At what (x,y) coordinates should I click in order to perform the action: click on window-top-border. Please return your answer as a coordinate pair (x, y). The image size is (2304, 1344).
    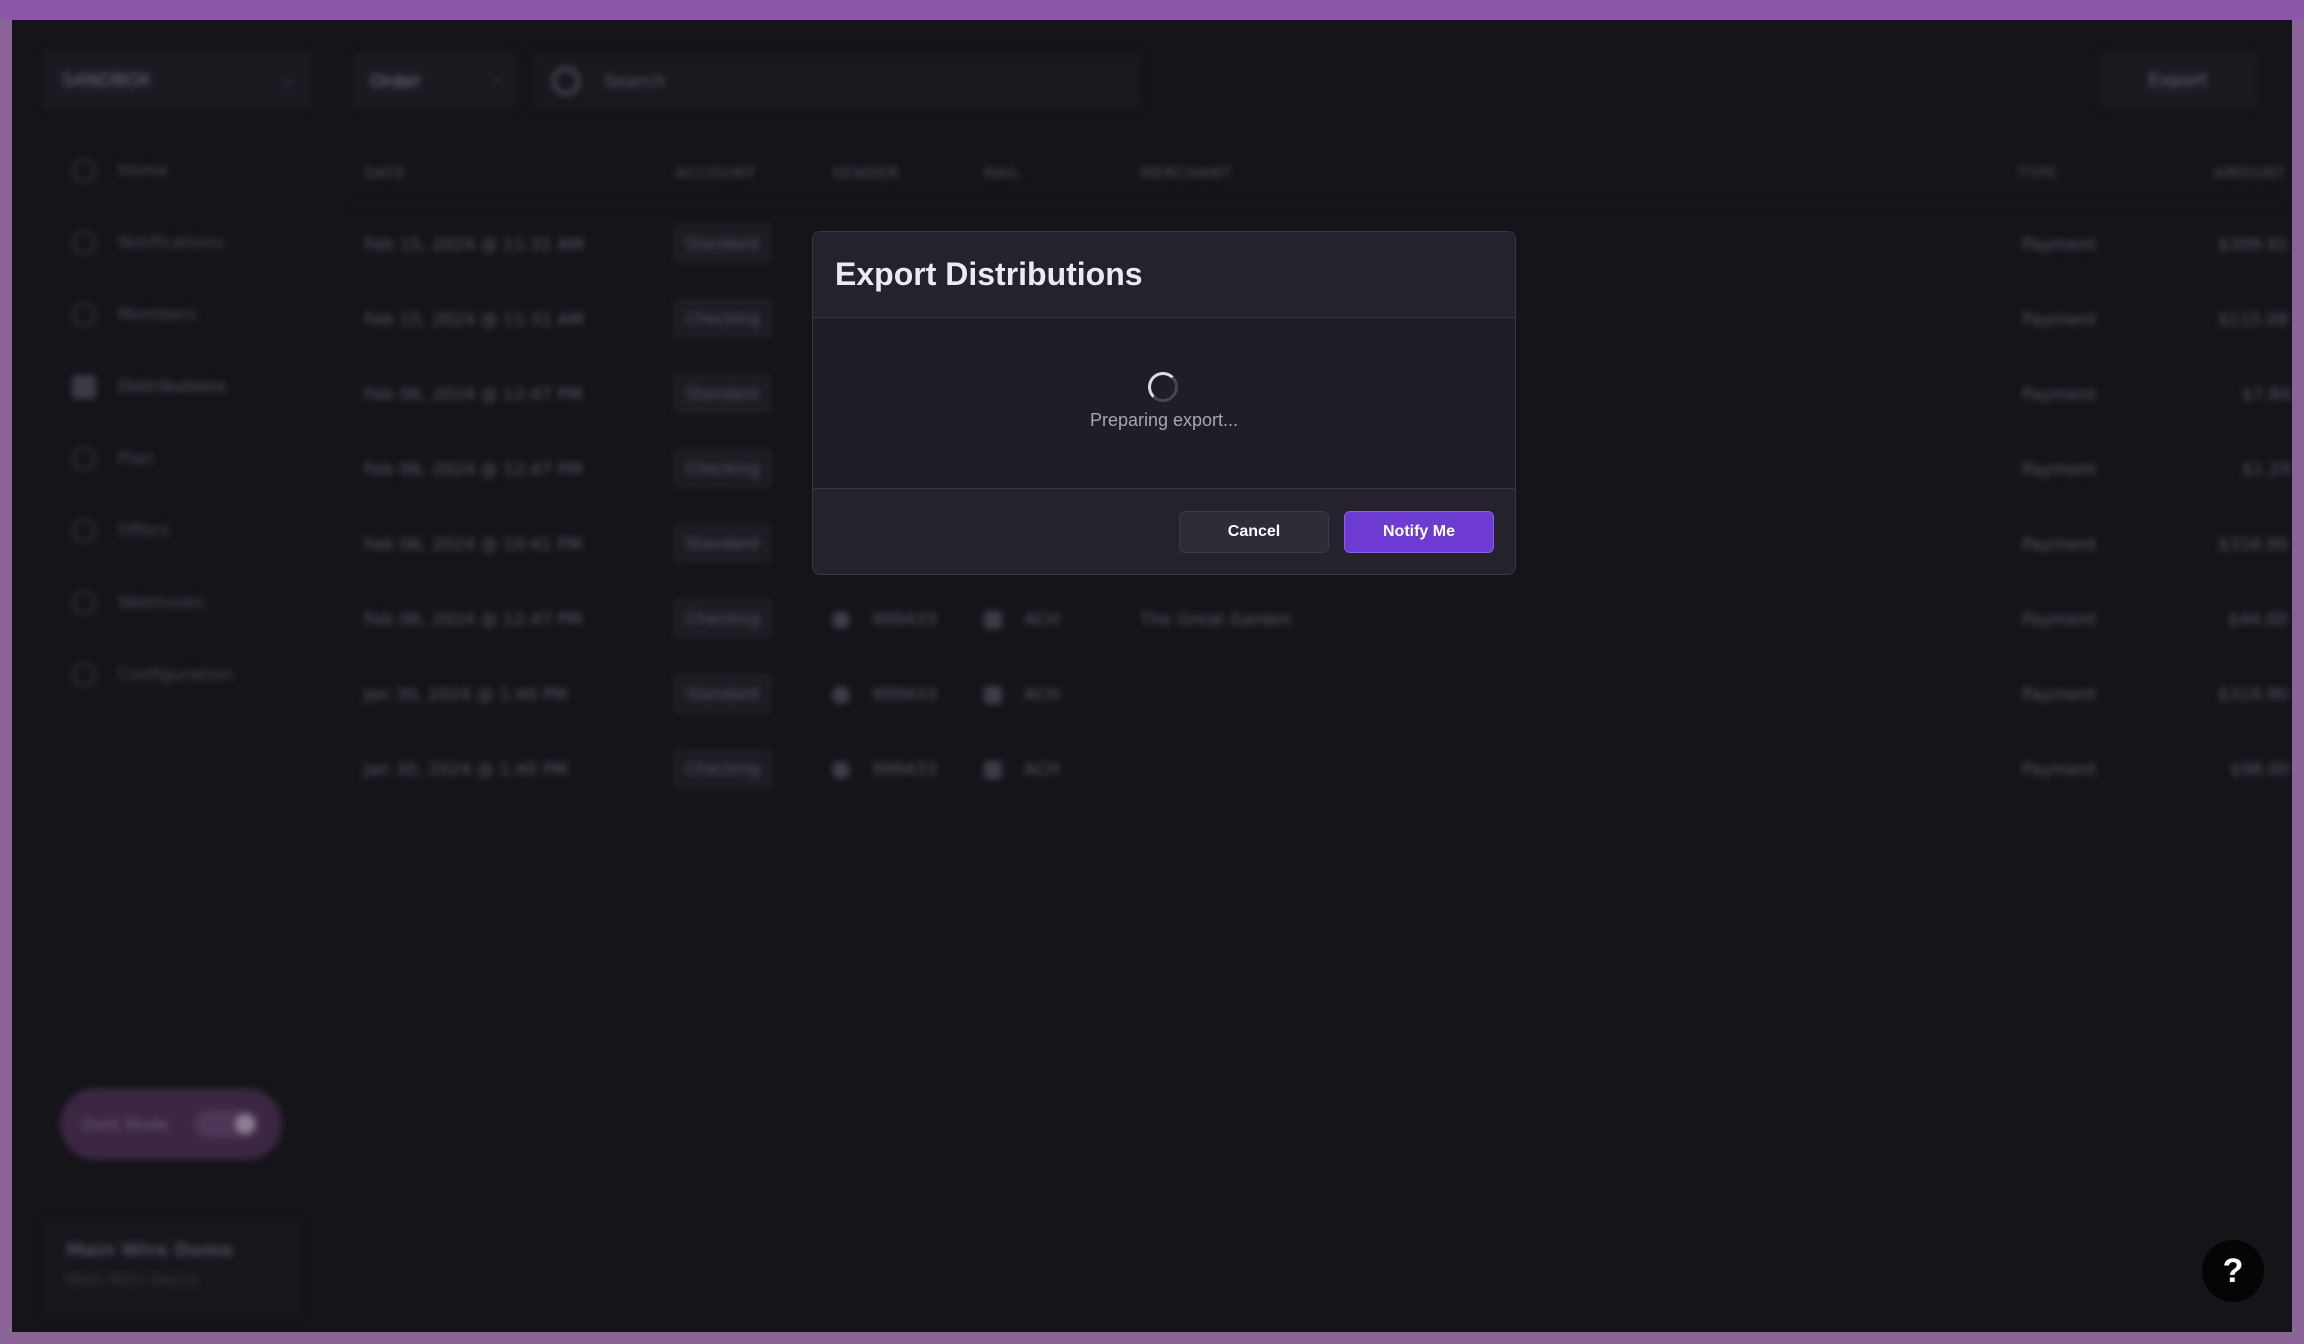
    Looking at the image, I should click on (1152, 10).